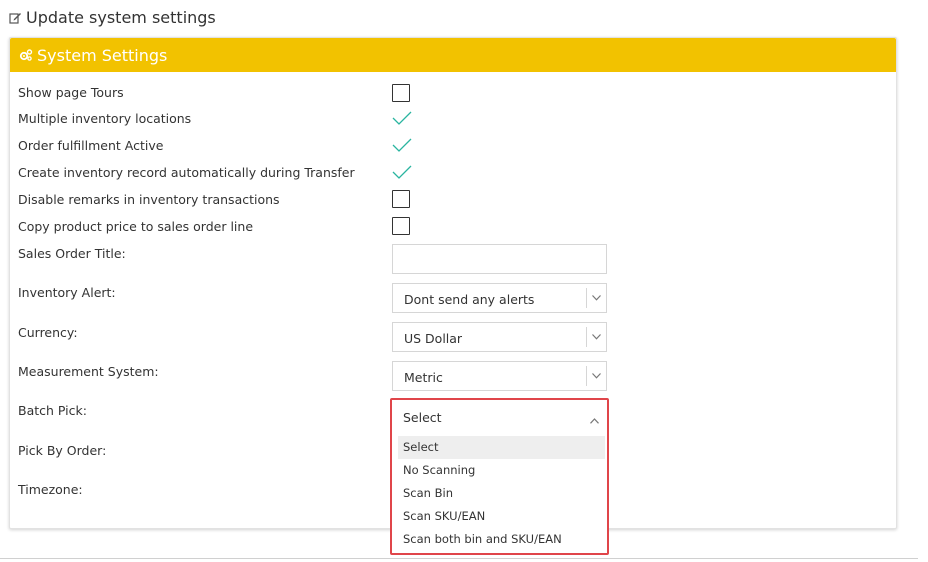  I want to click on page-title-text: Update system settings, so click(121, 17).